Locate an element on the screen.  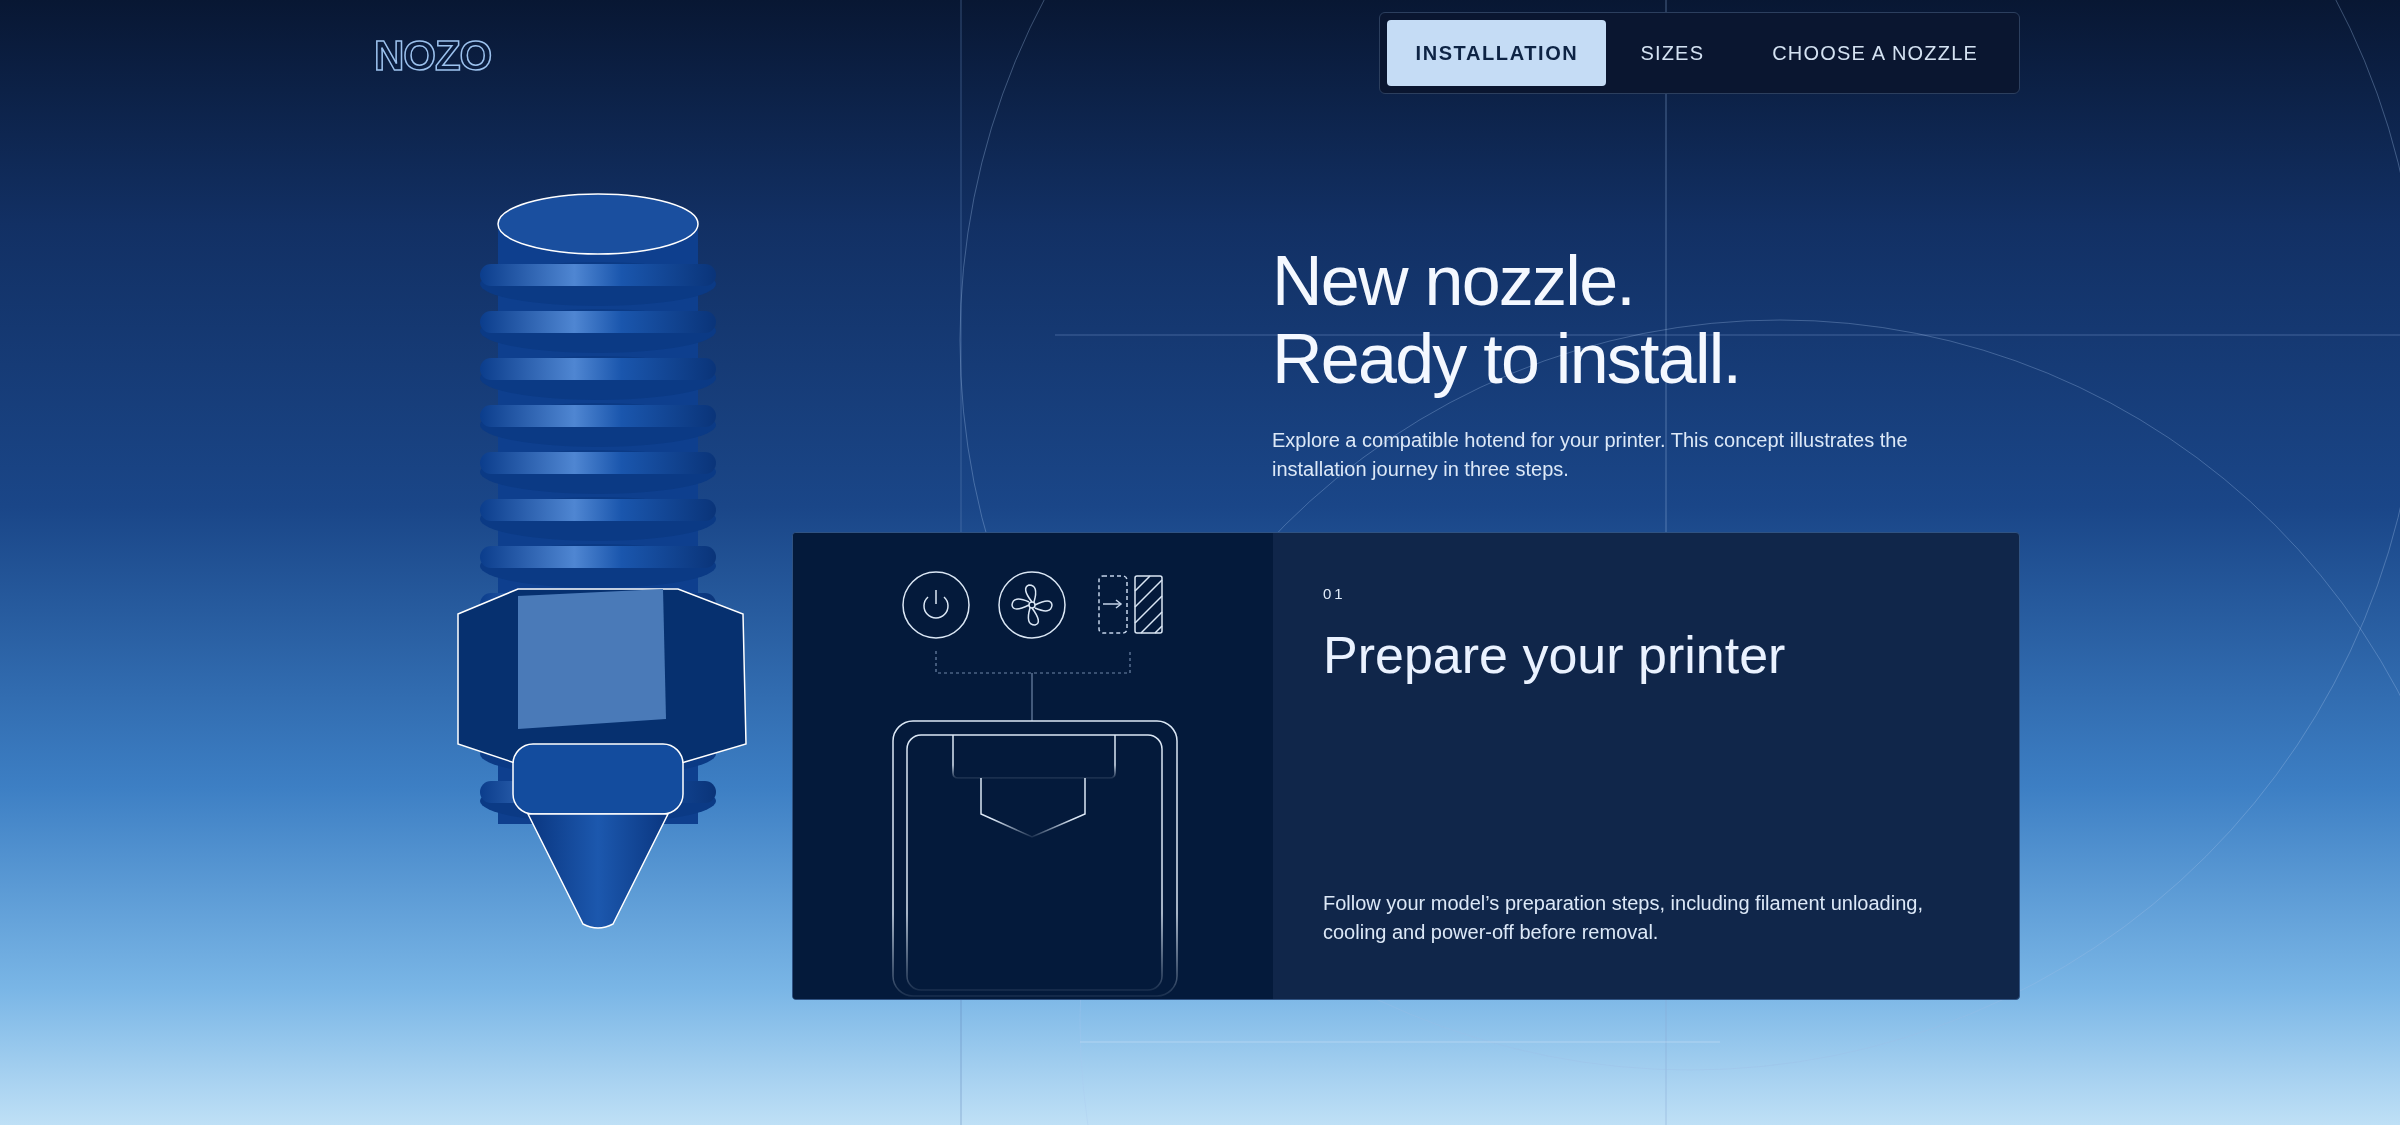
step-number: 01 is located at coordinates (1335, 594).